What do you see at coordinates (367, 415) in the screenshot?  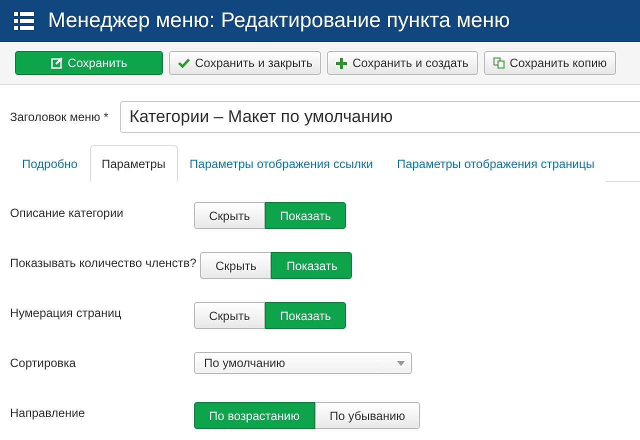 I see `toggle-option: По убыванию` at bounding box center [367, 415].